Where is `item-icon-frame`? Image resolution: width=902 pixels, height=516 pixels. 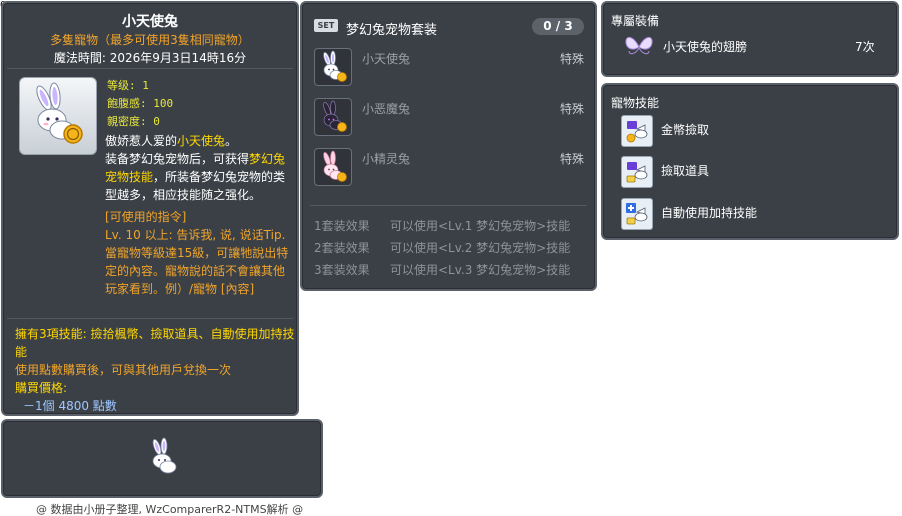
item-icon-frame is located at coordinates (58, 116).